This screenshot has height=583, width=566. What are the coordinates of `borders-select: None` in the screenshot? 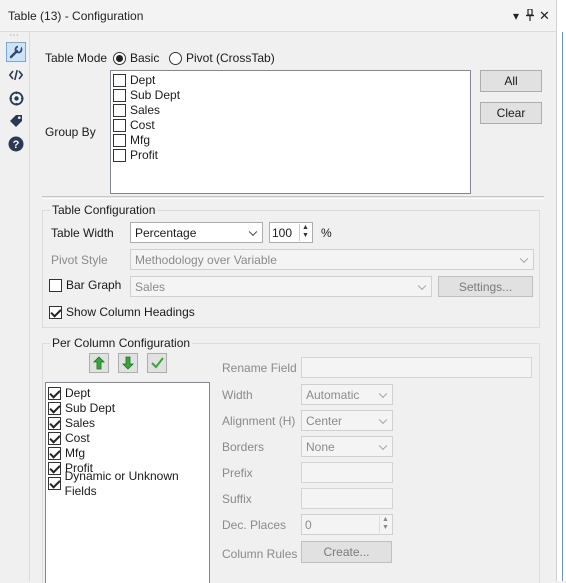 It's located at (347, 446).